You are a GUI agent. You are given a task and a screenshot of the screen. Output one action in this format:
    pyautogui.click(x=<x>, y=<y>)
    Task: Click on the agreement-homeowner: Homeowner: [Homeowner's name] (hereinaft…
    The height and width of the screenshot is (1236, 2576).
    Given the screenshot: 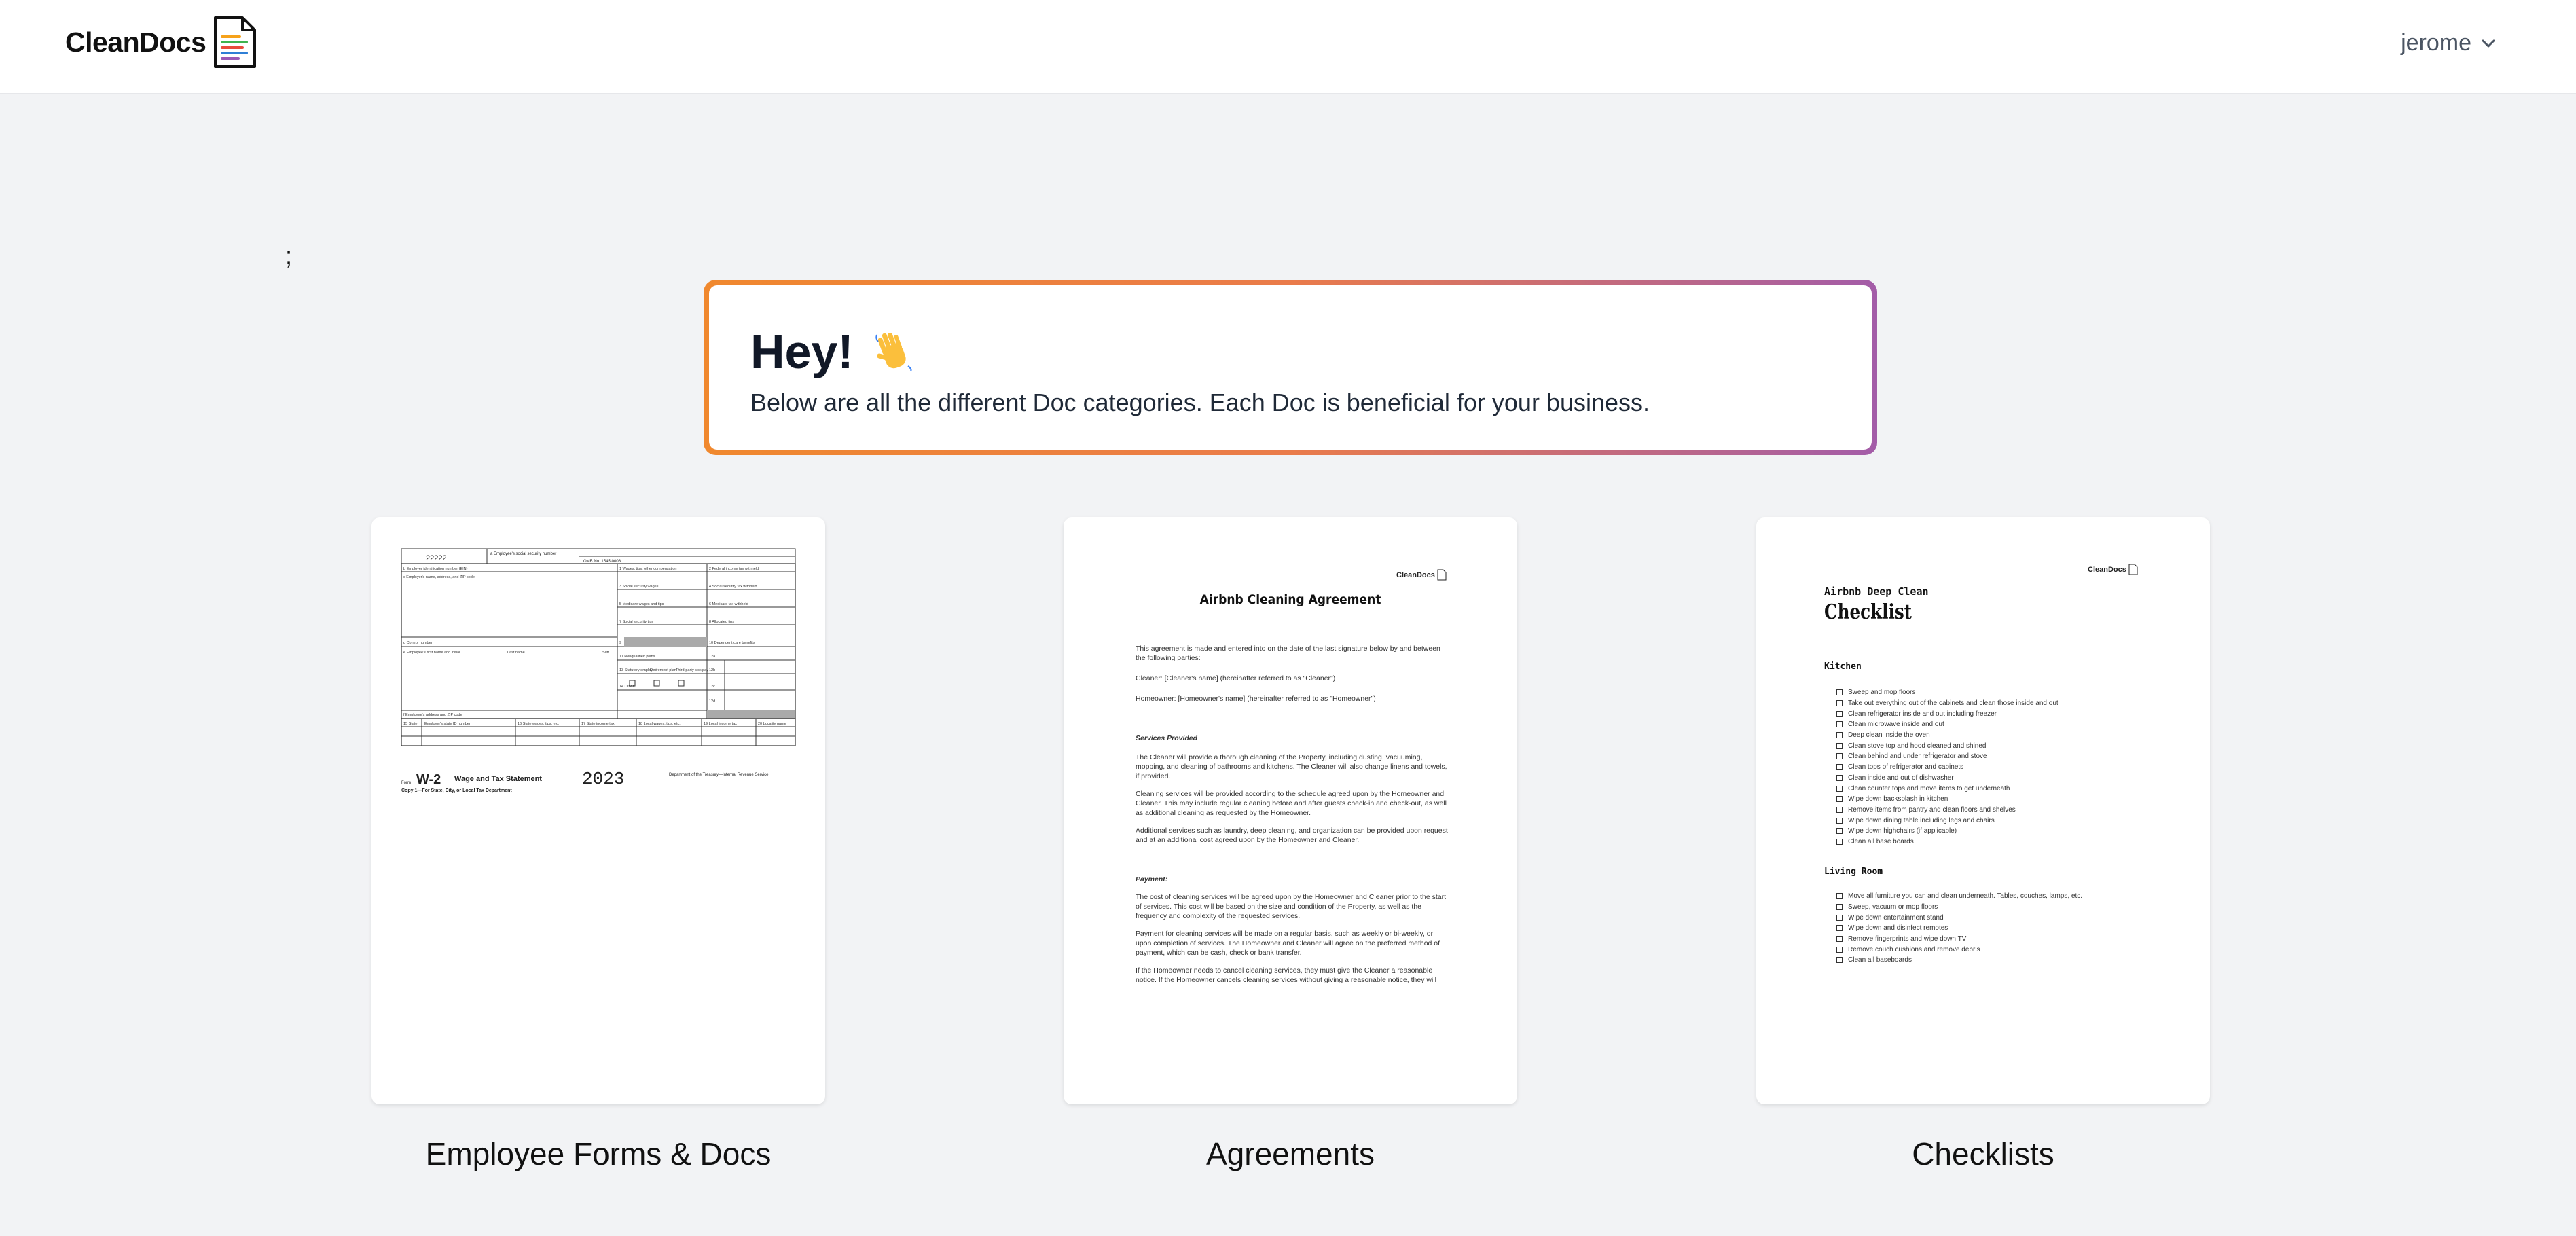 What is the action you would take?
    pyautogui.click(x=1256, y=699)
    